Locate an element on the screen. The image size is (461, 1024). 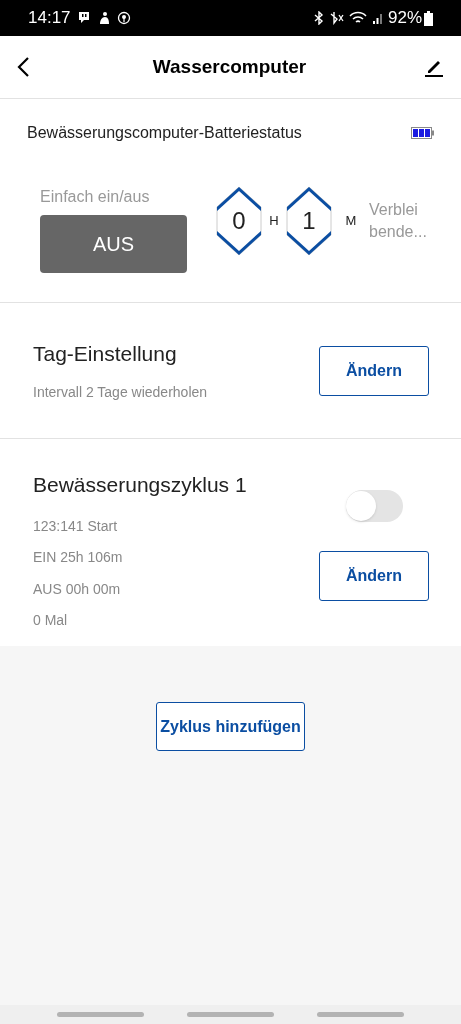
cycle-detail: 0 Mal is located at coordinates (51, 620).